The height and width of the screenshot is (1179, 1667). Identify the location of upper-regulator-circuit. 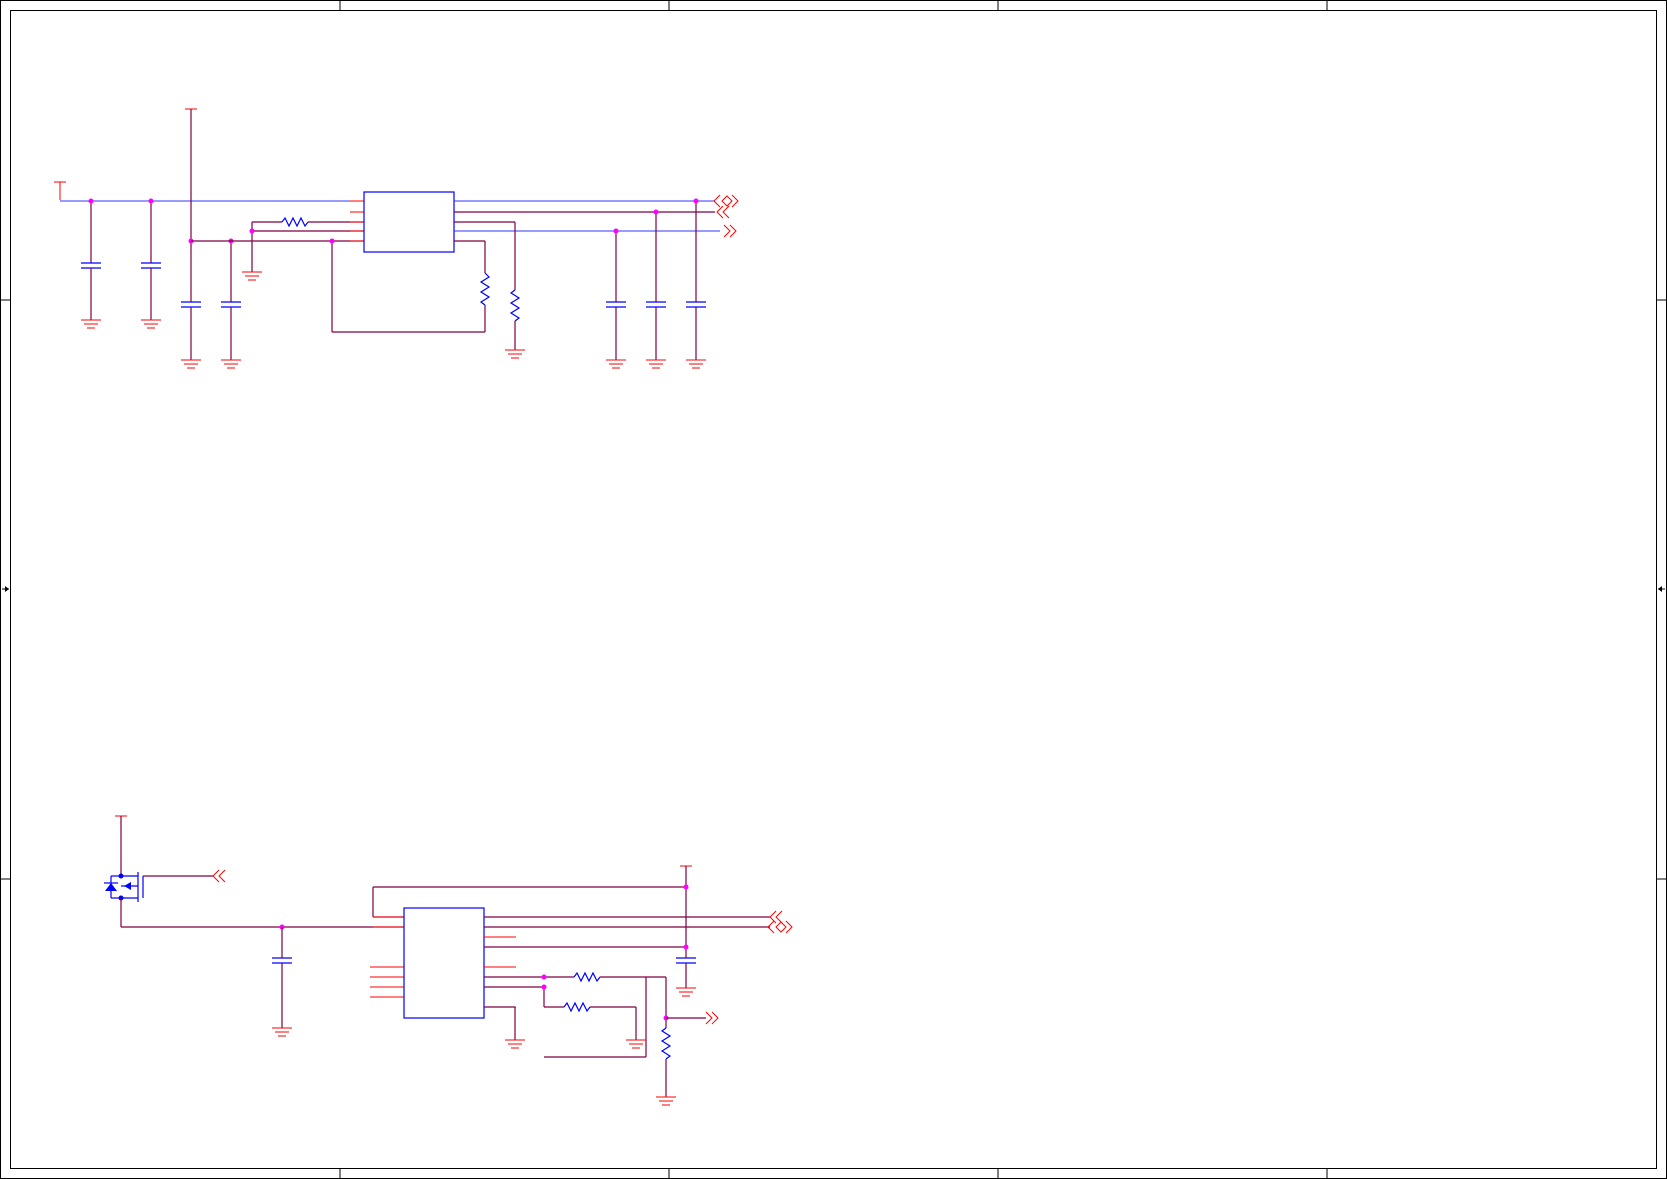
(396, 238).